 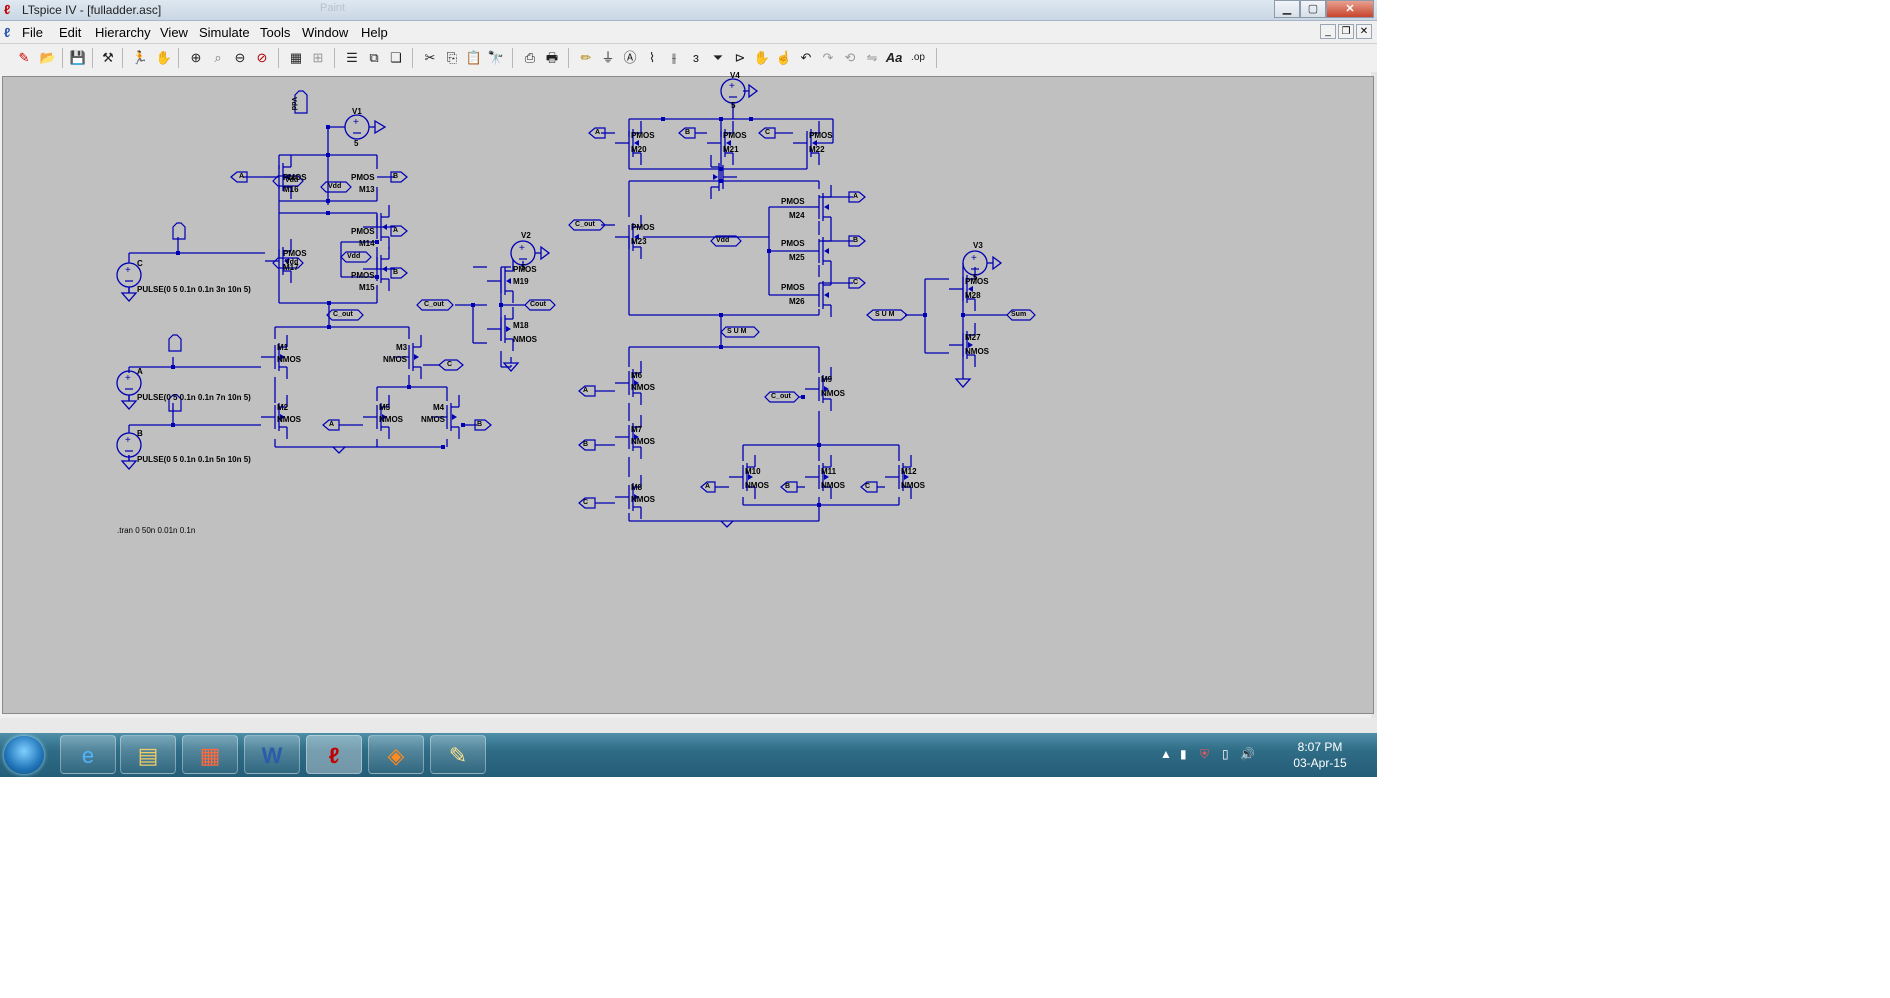 I want to click on print-setup-icon: ⎙, so click(x=530, y=58).